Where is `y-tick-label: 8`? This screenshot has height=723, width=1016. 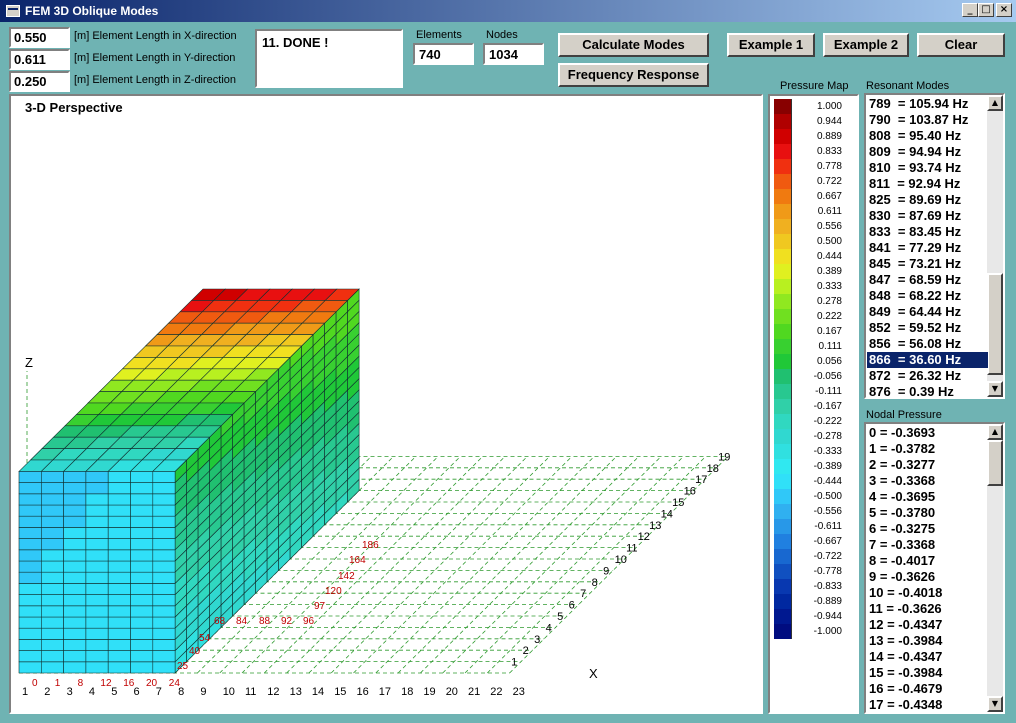
y-tick-label: 8 is located at coordinates (595, 583).